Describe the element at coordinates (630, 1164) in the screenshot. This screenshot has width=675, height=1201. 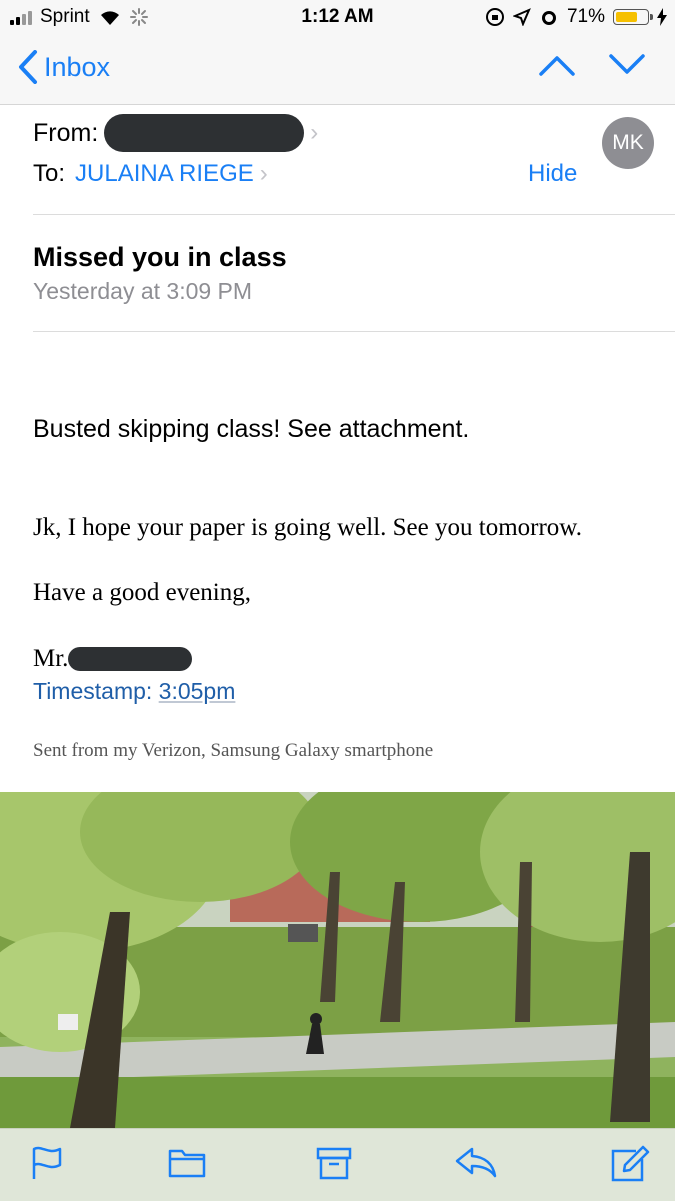
I see `compose-icon` at that location.